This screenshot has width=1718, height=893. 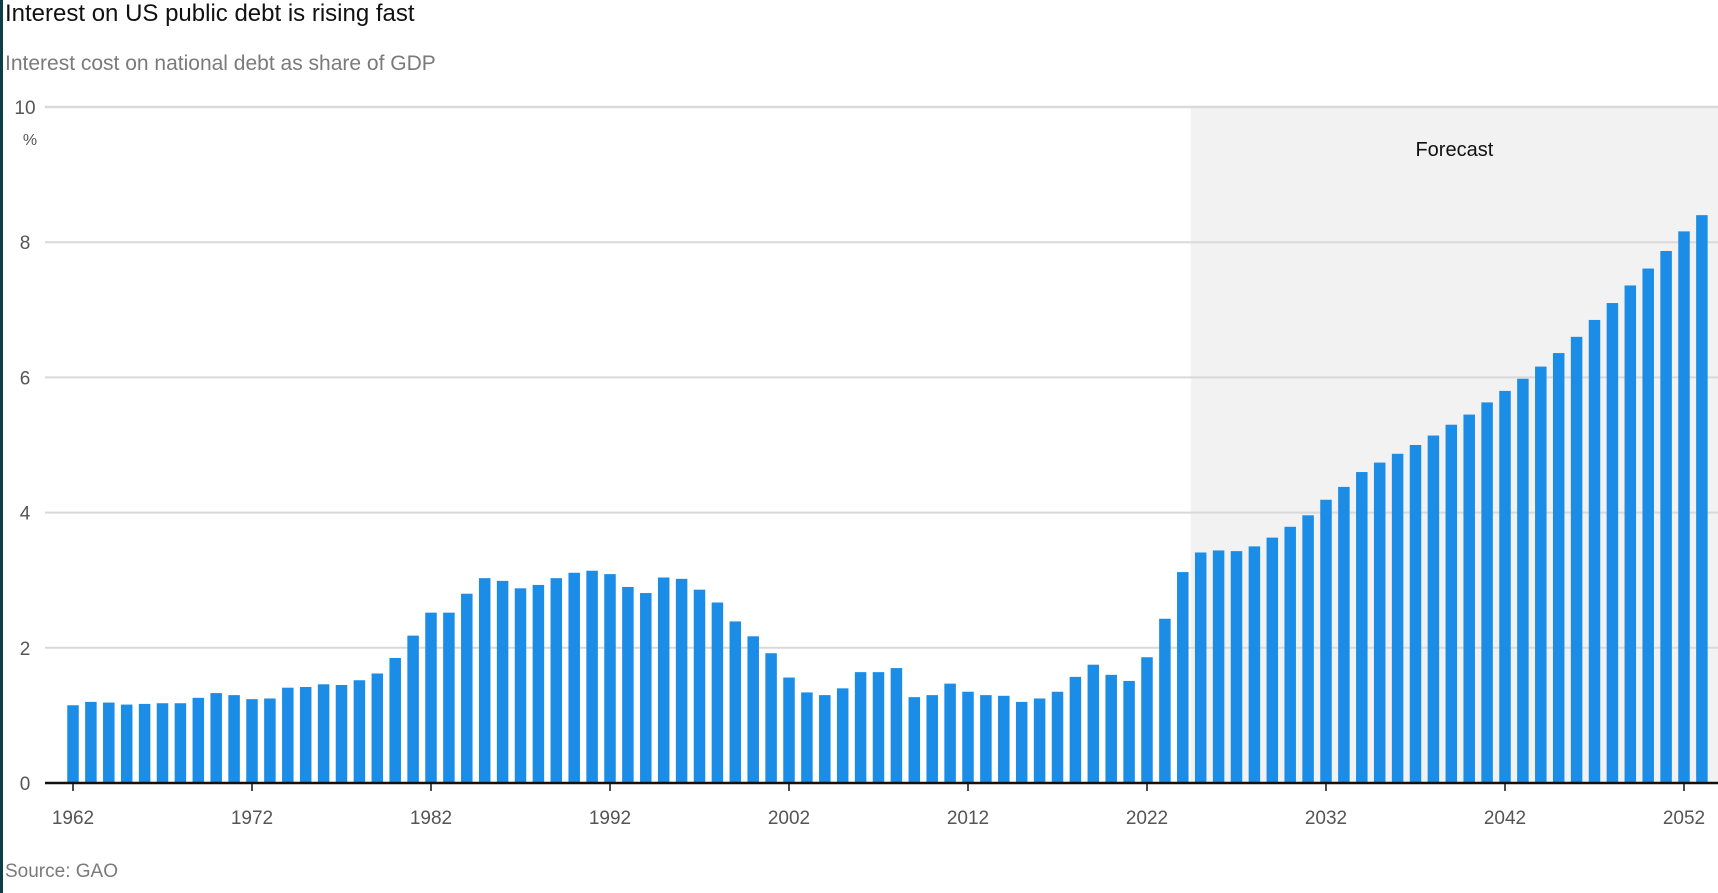 I want to click on bar-2051, so click(x=1666, y=516).